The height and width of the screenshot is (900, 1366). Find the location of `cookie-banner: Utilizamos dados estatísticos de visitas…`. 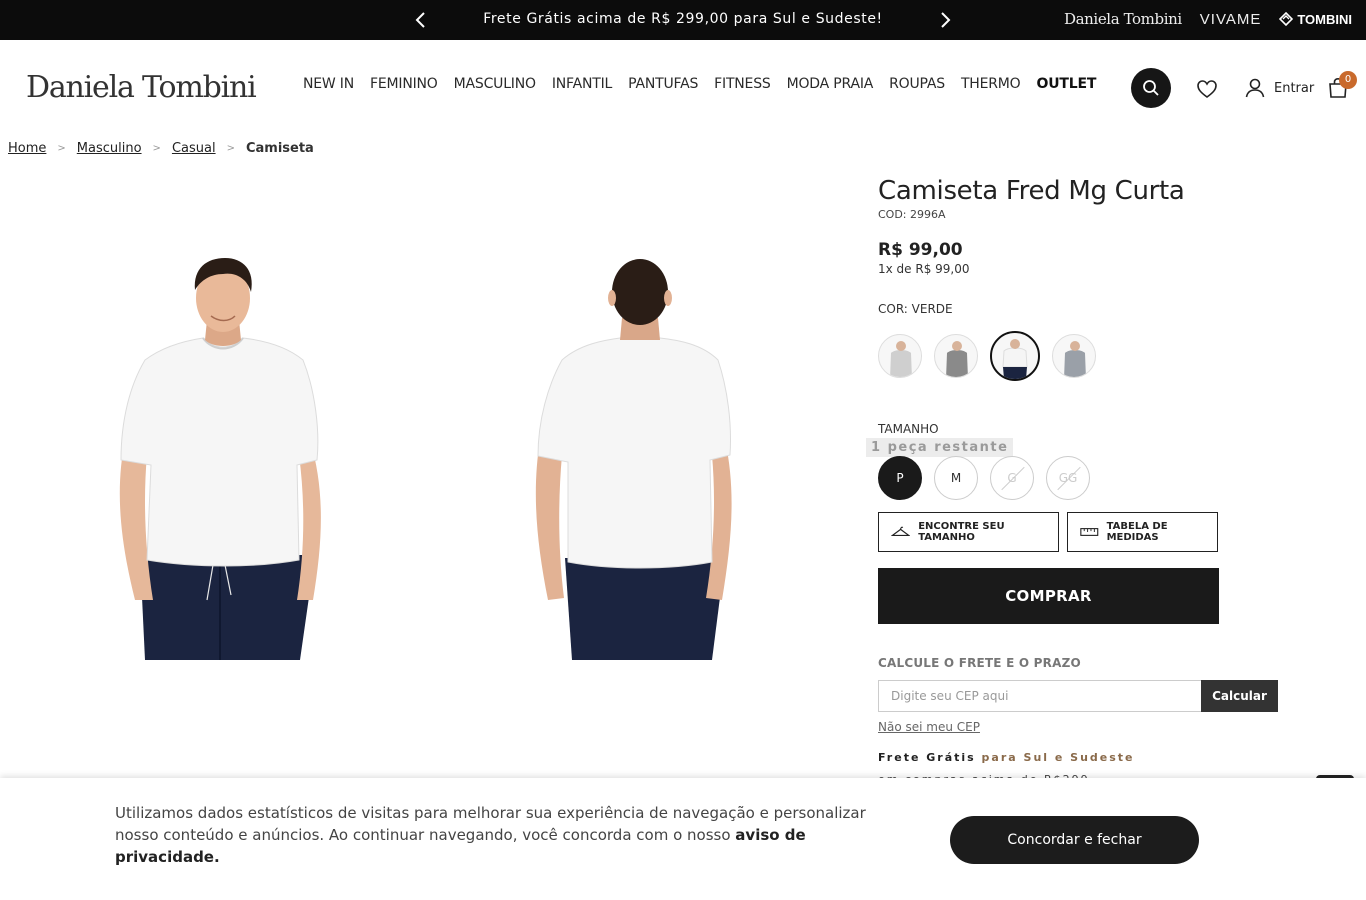

cookie-banner: Utilizamos dados estatísticos de visitas… is located at coordinates (683, 839).